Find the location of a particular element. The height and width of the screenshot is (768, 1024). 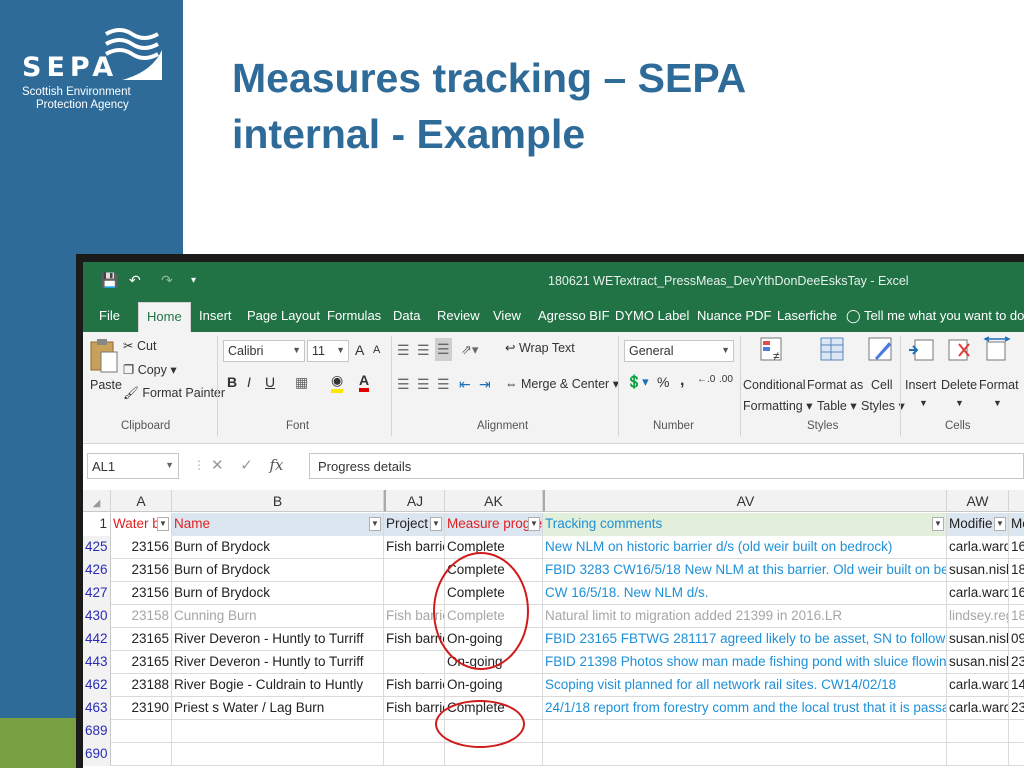

header-name: Name ▼ is located at coordinates (278, 524).